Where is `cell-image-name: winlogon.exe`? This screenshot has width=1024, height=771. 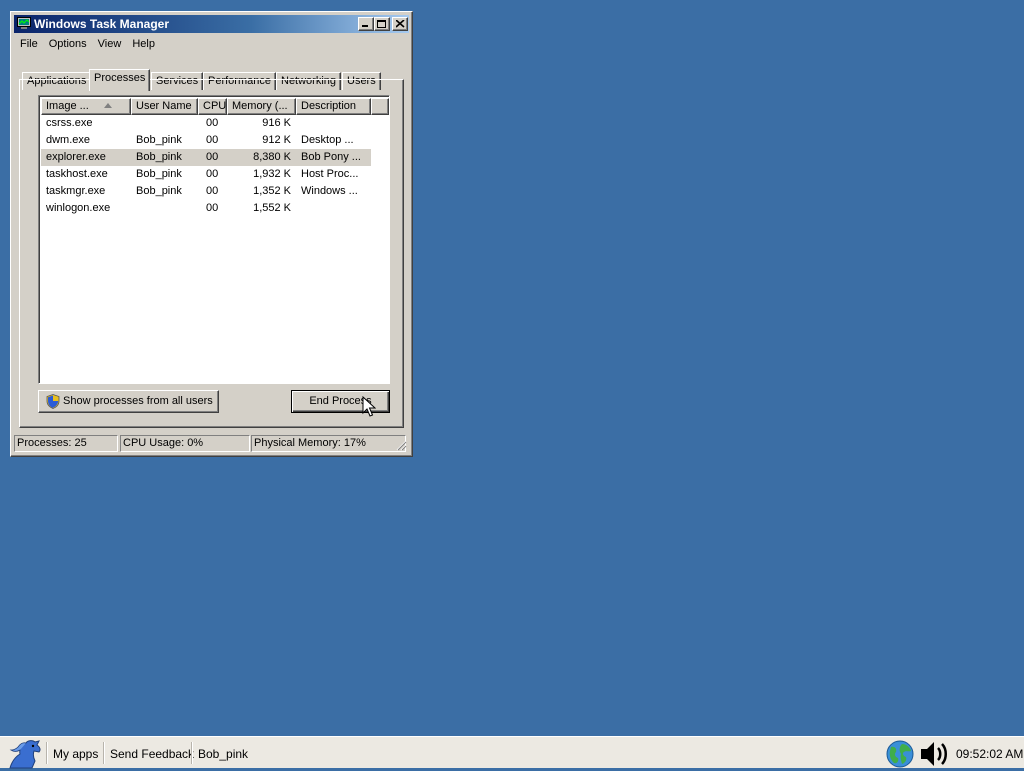 cell-image-name: winlogon.exe is located at coordinates (78, 208).